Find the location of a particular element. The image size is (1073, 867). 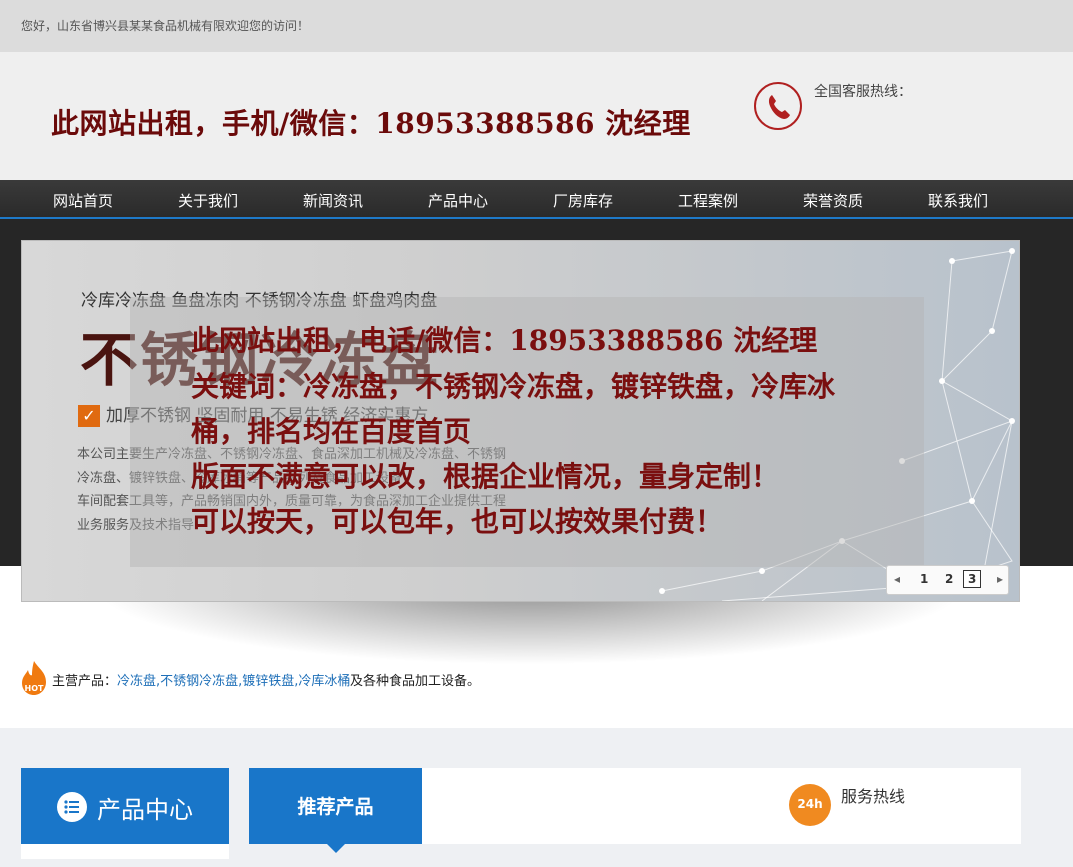

phone-icon is located at coordinates (778, 106).